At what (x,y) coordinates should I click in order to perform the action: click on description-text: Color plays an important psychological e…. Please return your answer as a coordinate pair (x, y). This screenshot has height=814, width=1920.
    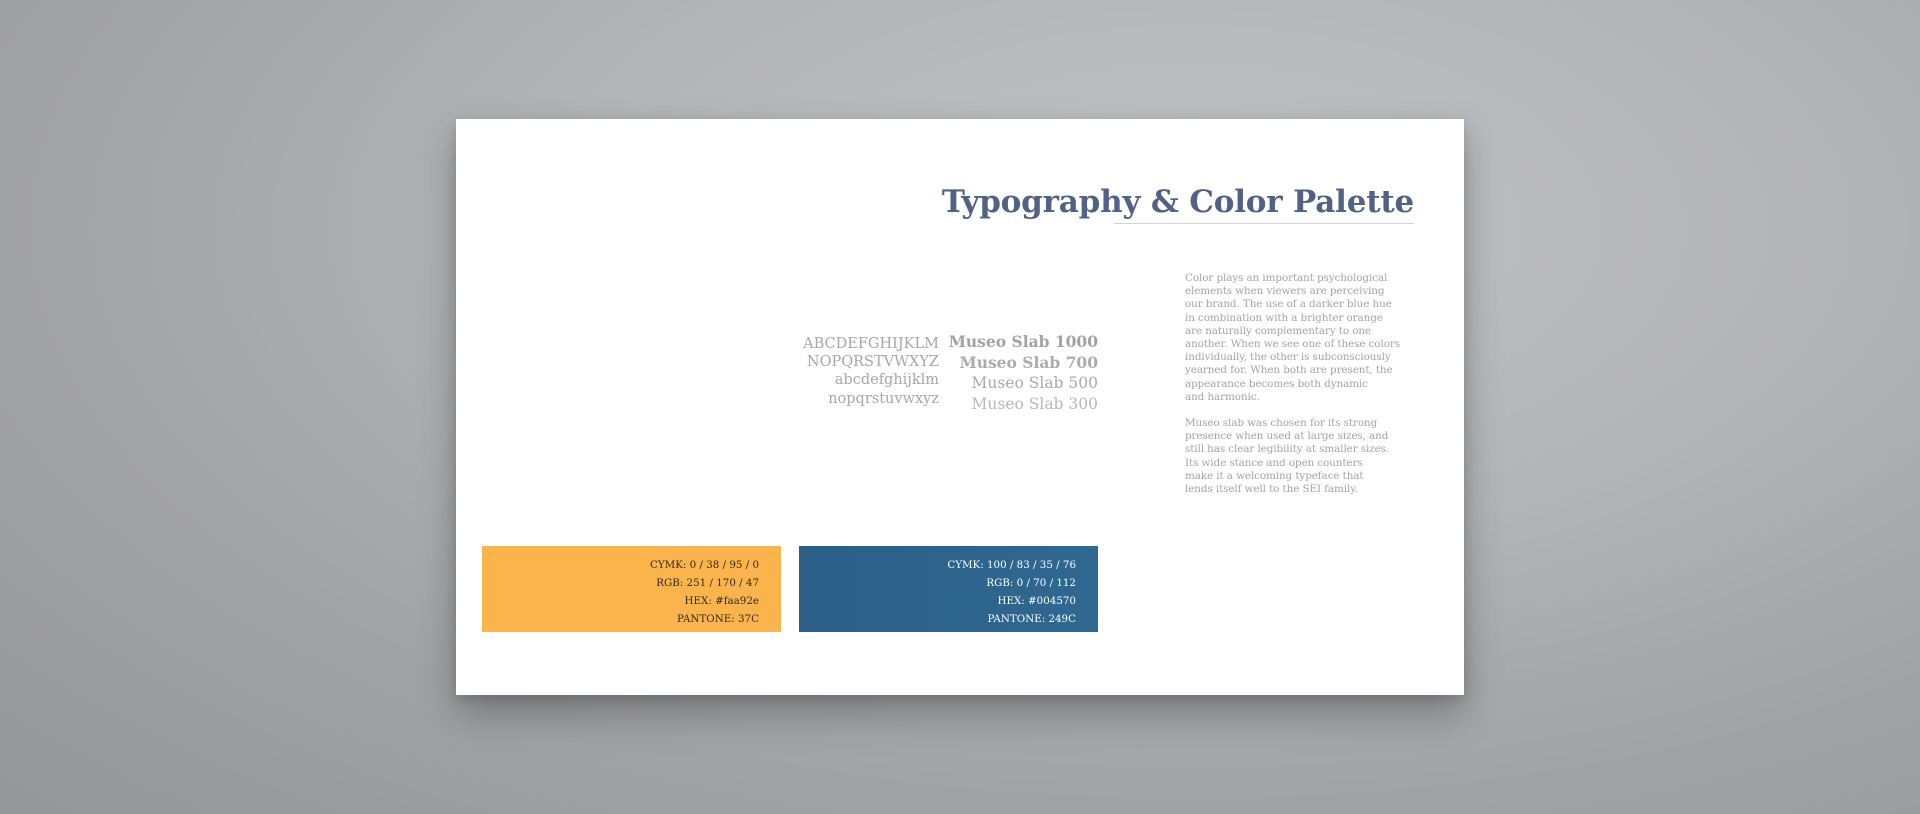
    Looking at the image, I should click on (1305, 390).